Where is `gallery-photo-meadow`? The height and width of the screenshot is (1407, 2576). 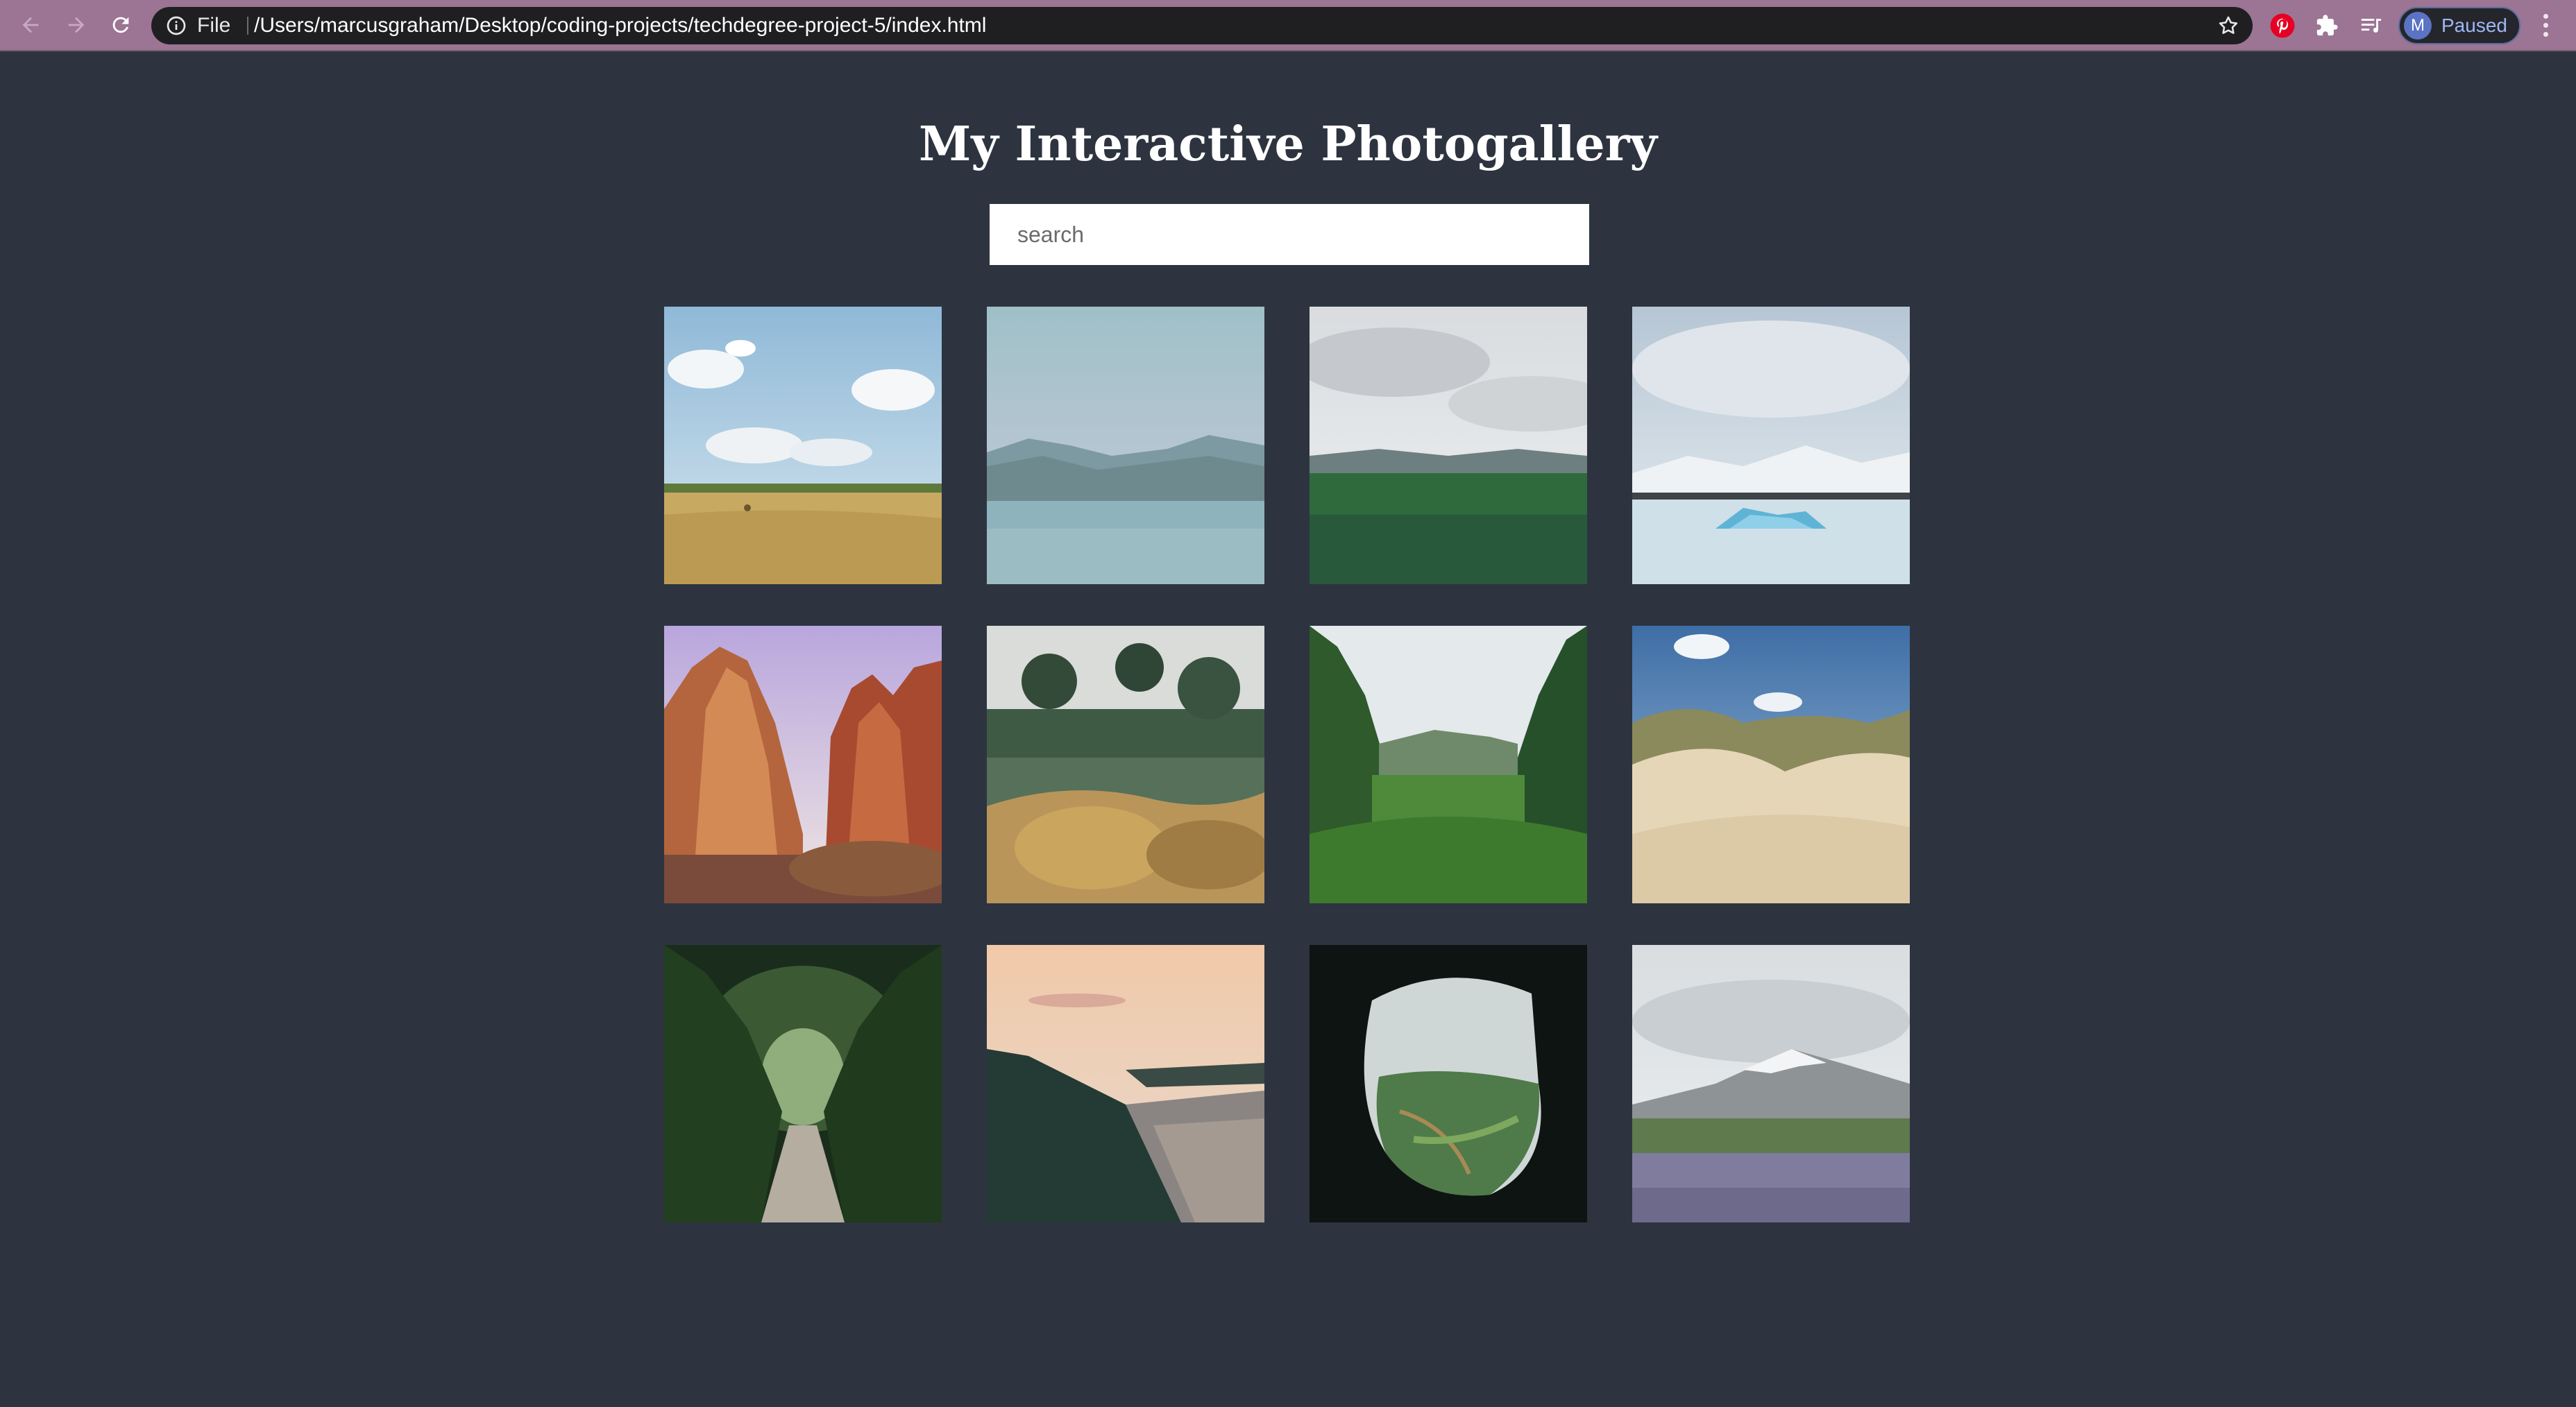
gallery-photo-meadow is located at coordinates (1449, 445).